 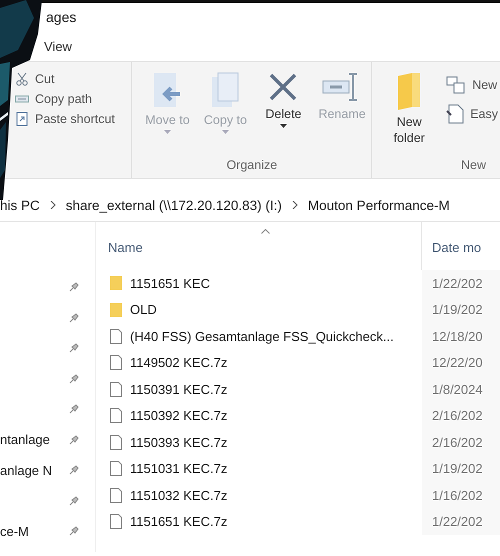 I want to click on sidebar-item: ce-M, so click(x=14, y=531).